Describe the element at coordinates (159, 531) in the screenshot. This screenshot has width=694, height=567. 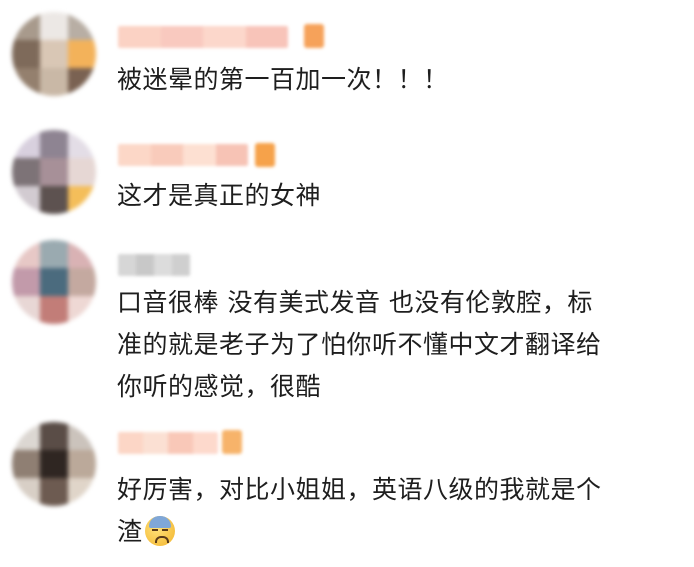
I see `cold-sweat-emoji-icon` at that location.